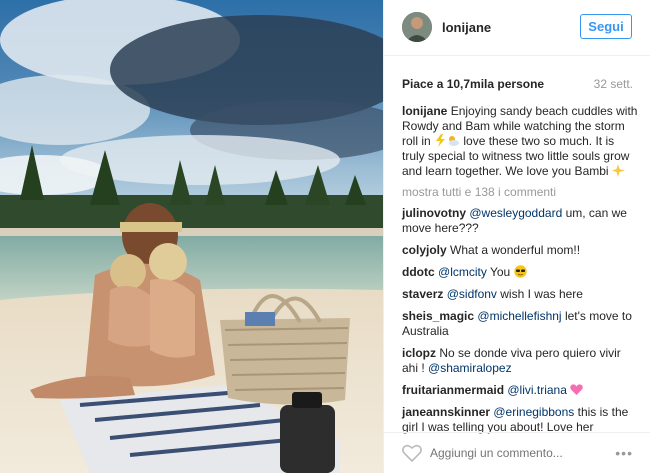 The height and width of the screenshot is (473, 650). What do you see at coordinates (422, 294) in the screenshot?
I see `comment-user: staverz` at bounding box center [422, 294].